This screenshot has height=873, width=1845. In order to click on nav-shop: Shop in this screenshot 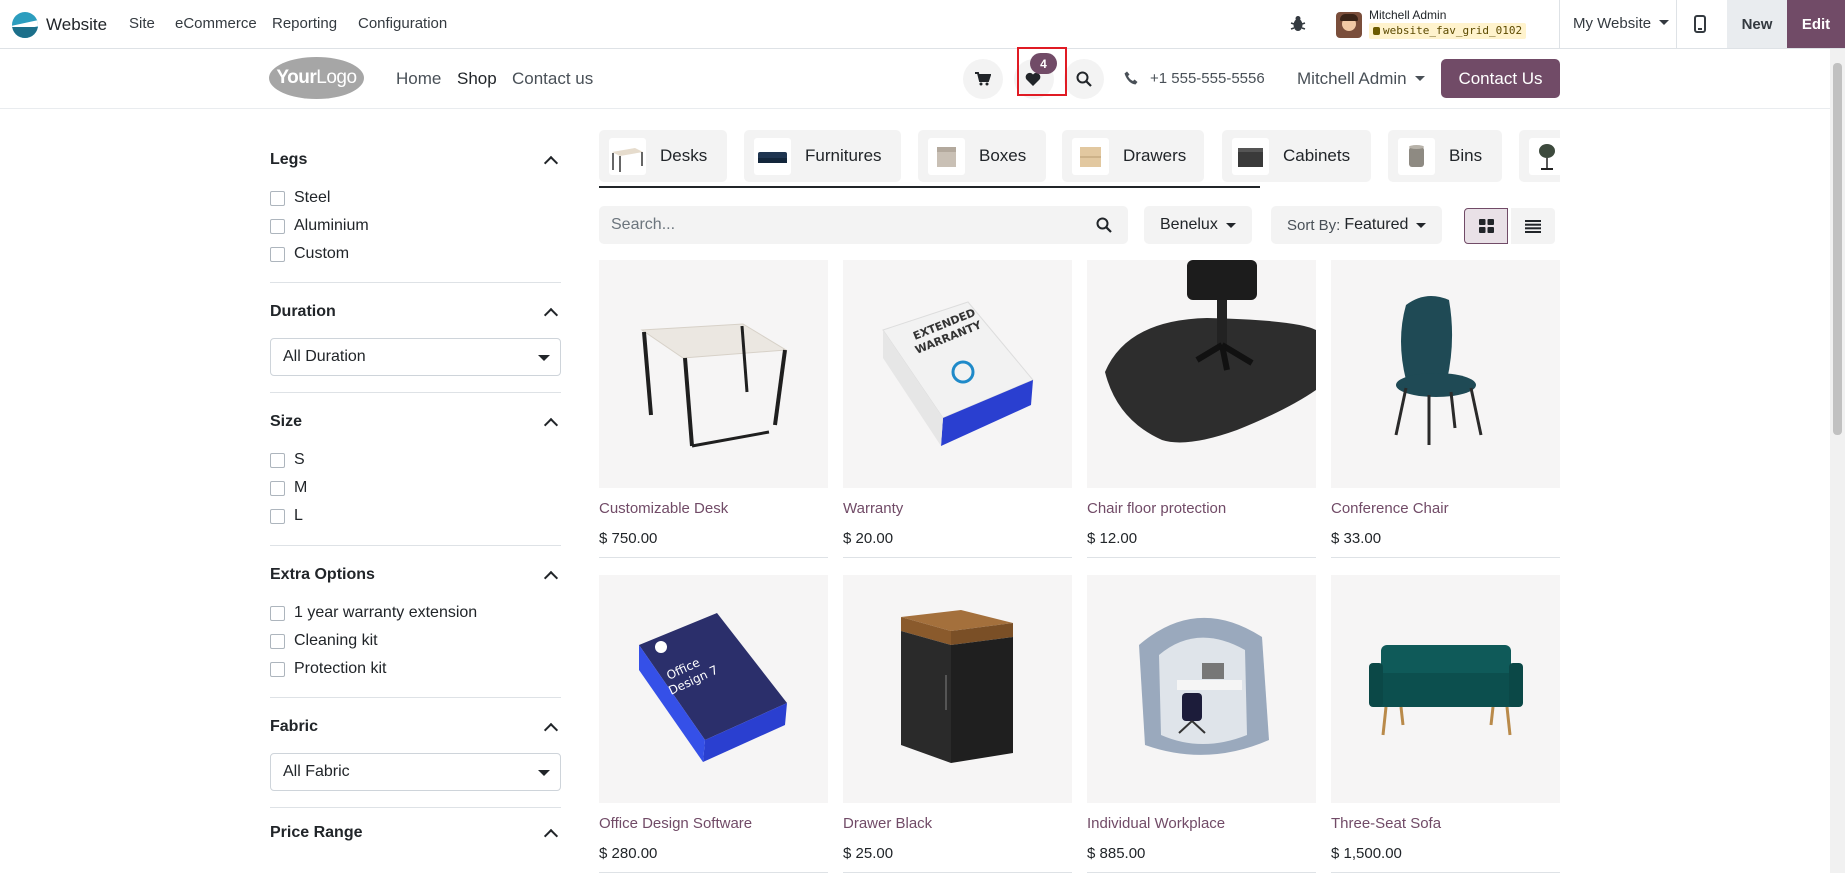, I will do `click(477, 79)`.